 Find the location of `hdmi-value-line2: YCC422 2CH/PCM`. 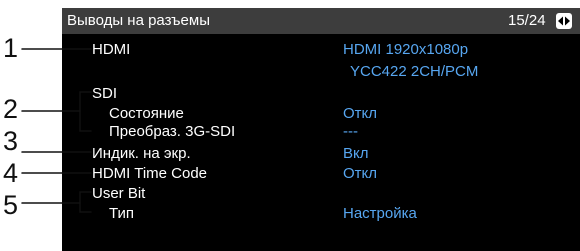

hdmi-value-line2: YCC422 2CH/PCM is located at coordinates (414, 71).